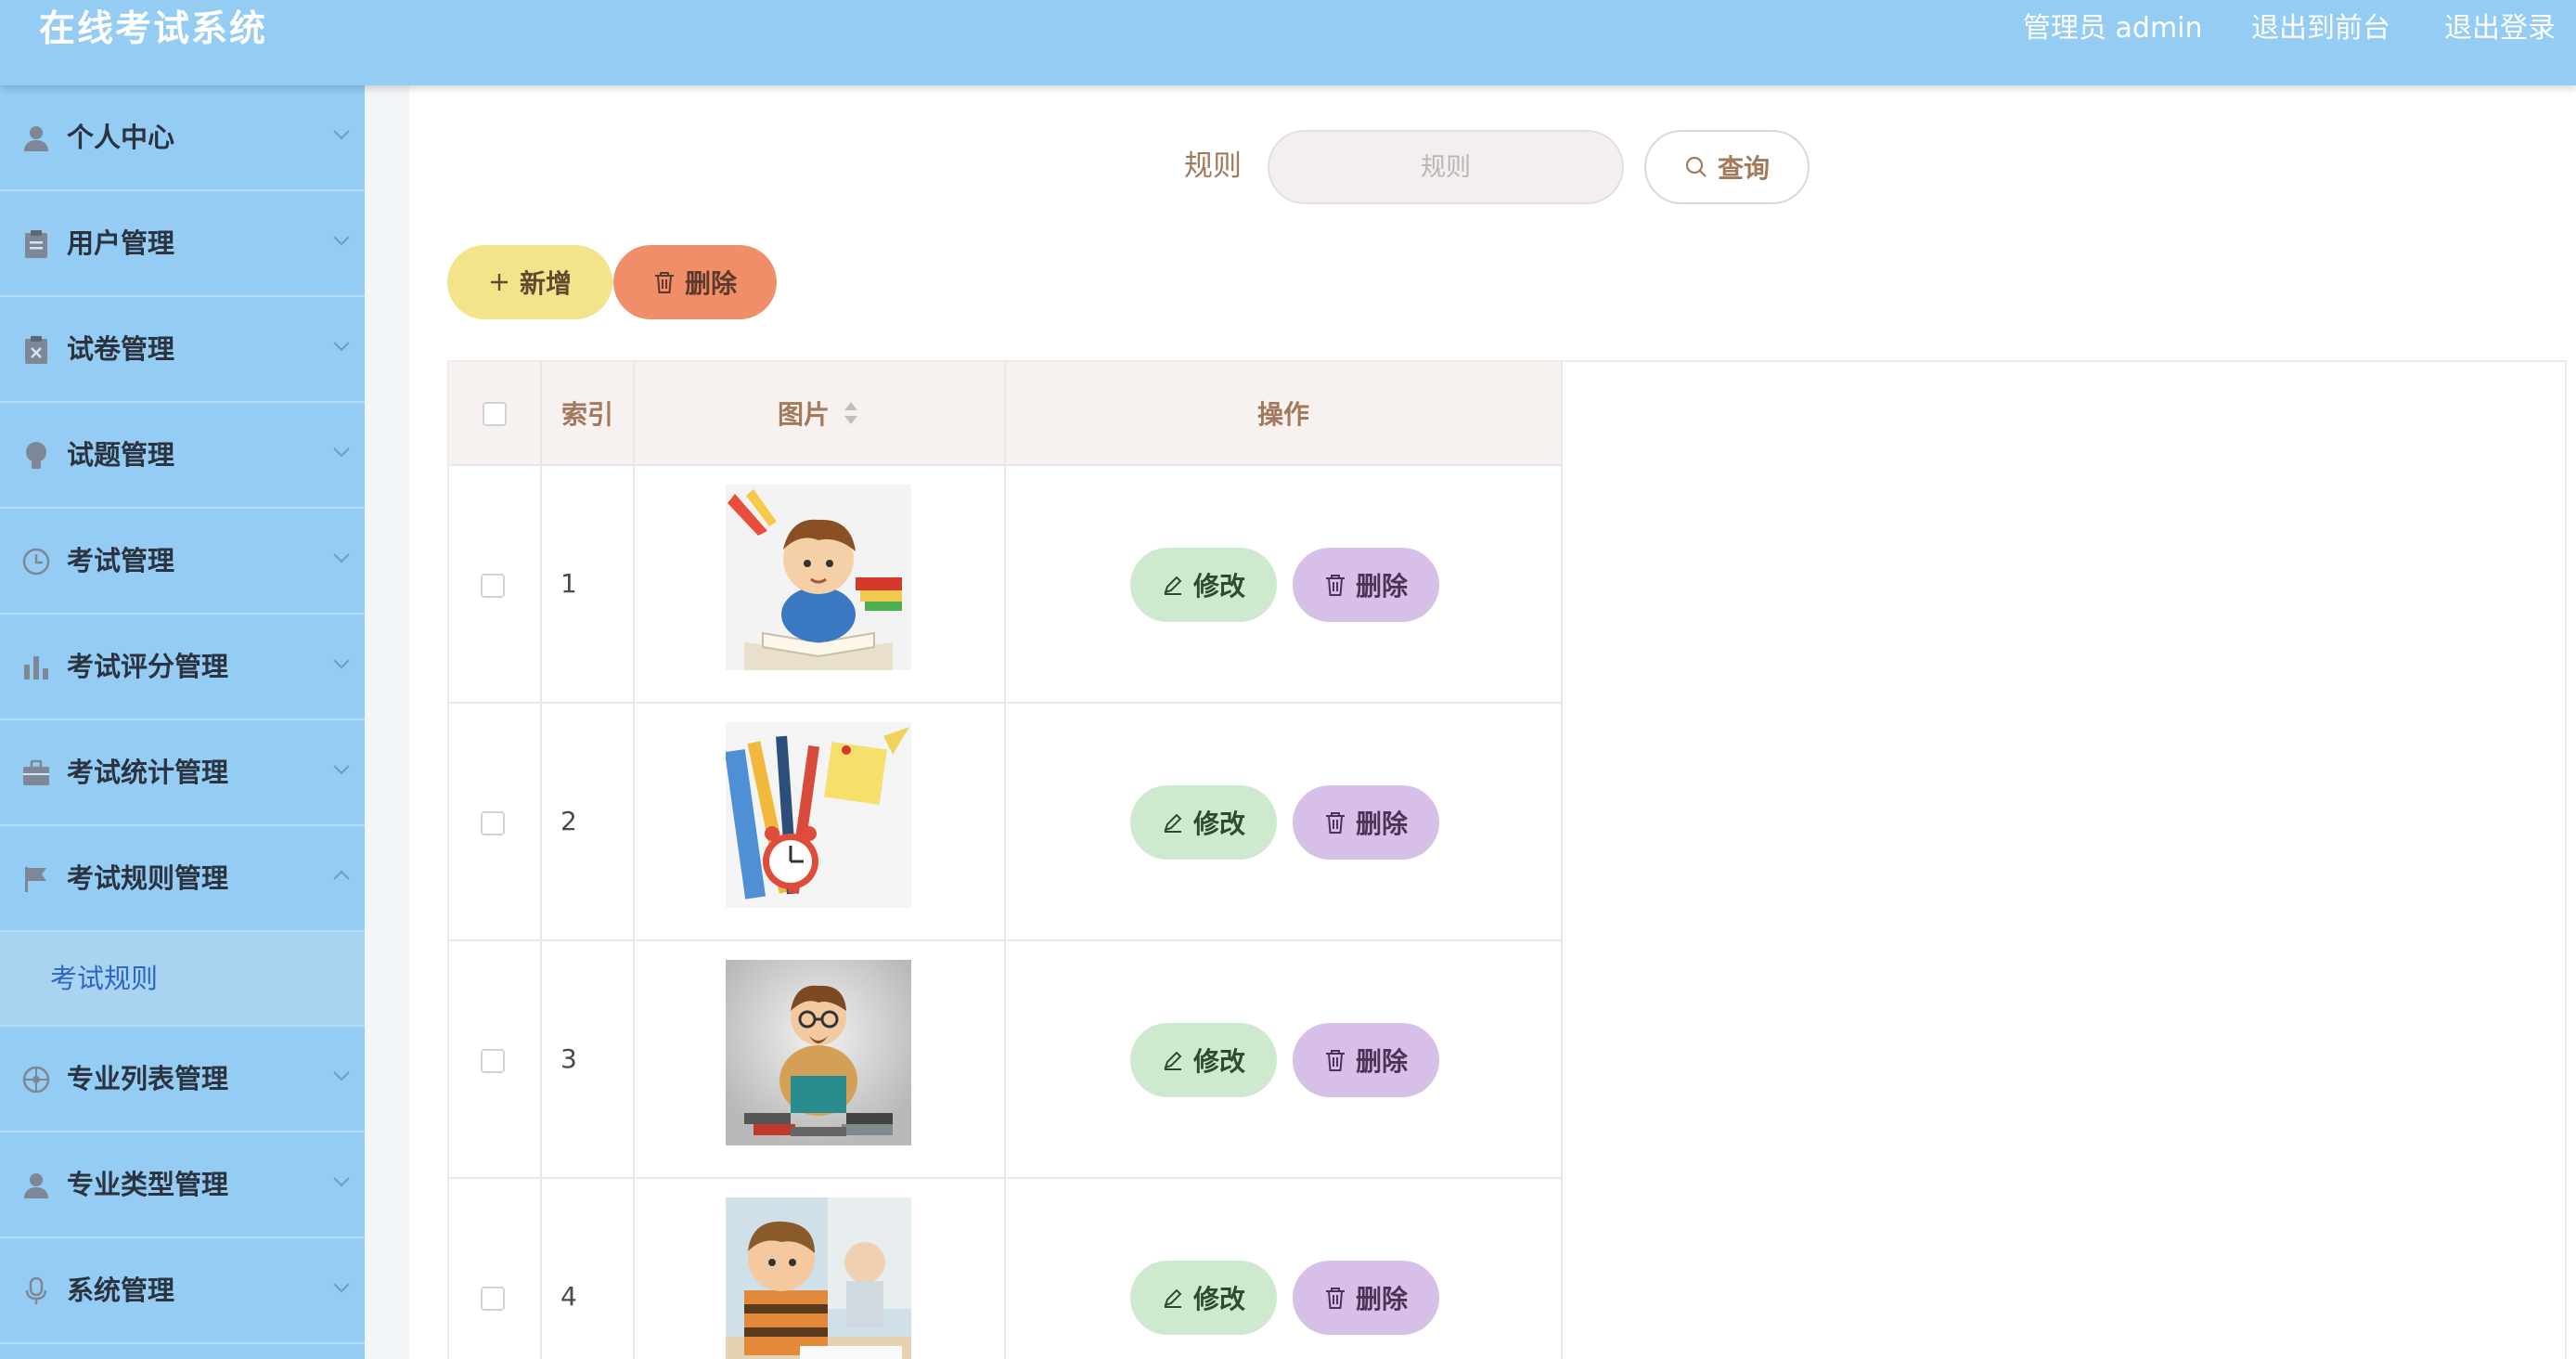 This screenshot has height=1359, width=2576. I want to click on sidebar-item-score-management: 考试评分管理, so click(182, 667).